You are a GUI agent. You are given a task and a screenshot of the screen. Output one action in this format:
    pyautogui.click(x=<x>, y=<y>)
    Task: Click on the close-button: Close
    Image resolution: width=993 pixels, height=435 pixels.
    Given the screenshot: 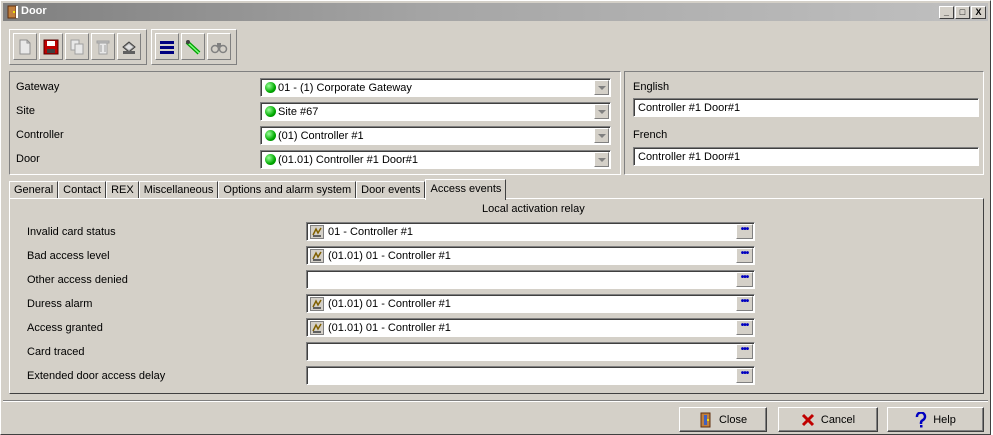 What is the action you would take?
    pyautogui.click(x=723, y=419)
    